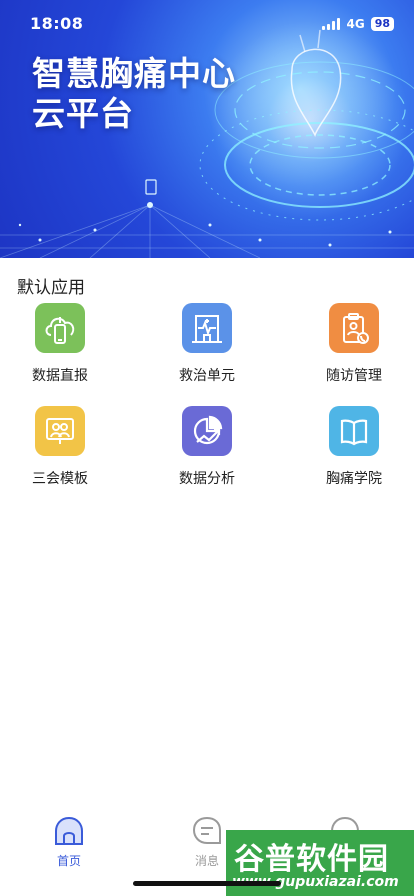 The height and width of the screenshot is (896, 414). Describe the element at coordinates (134, 73) in the screenshot. I see `hero-title-line1: 智慧胸痛中心` at that location.